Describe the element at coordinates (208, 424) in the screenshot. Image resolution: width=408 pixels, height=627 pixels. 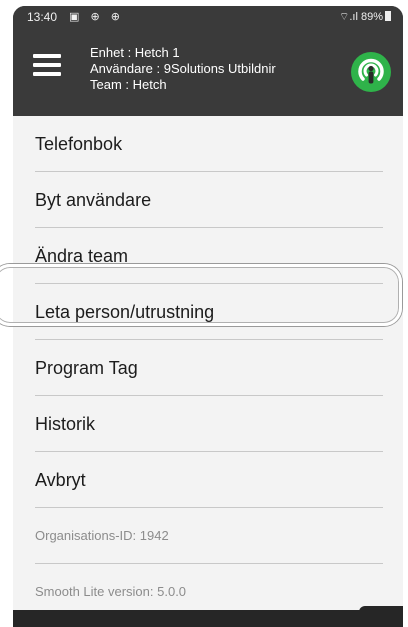
I see `menu-item-historik: Historik` at that location.